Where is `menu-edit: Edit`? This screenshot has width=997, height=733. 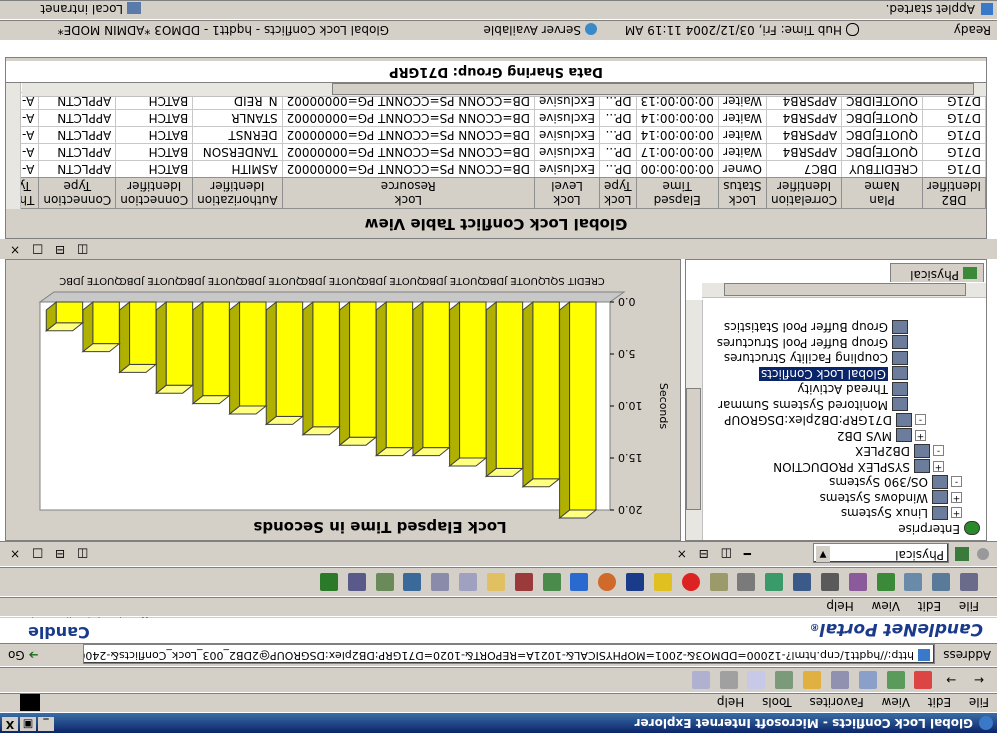
menu-edit: Edit is located at coordinates (939, 702).